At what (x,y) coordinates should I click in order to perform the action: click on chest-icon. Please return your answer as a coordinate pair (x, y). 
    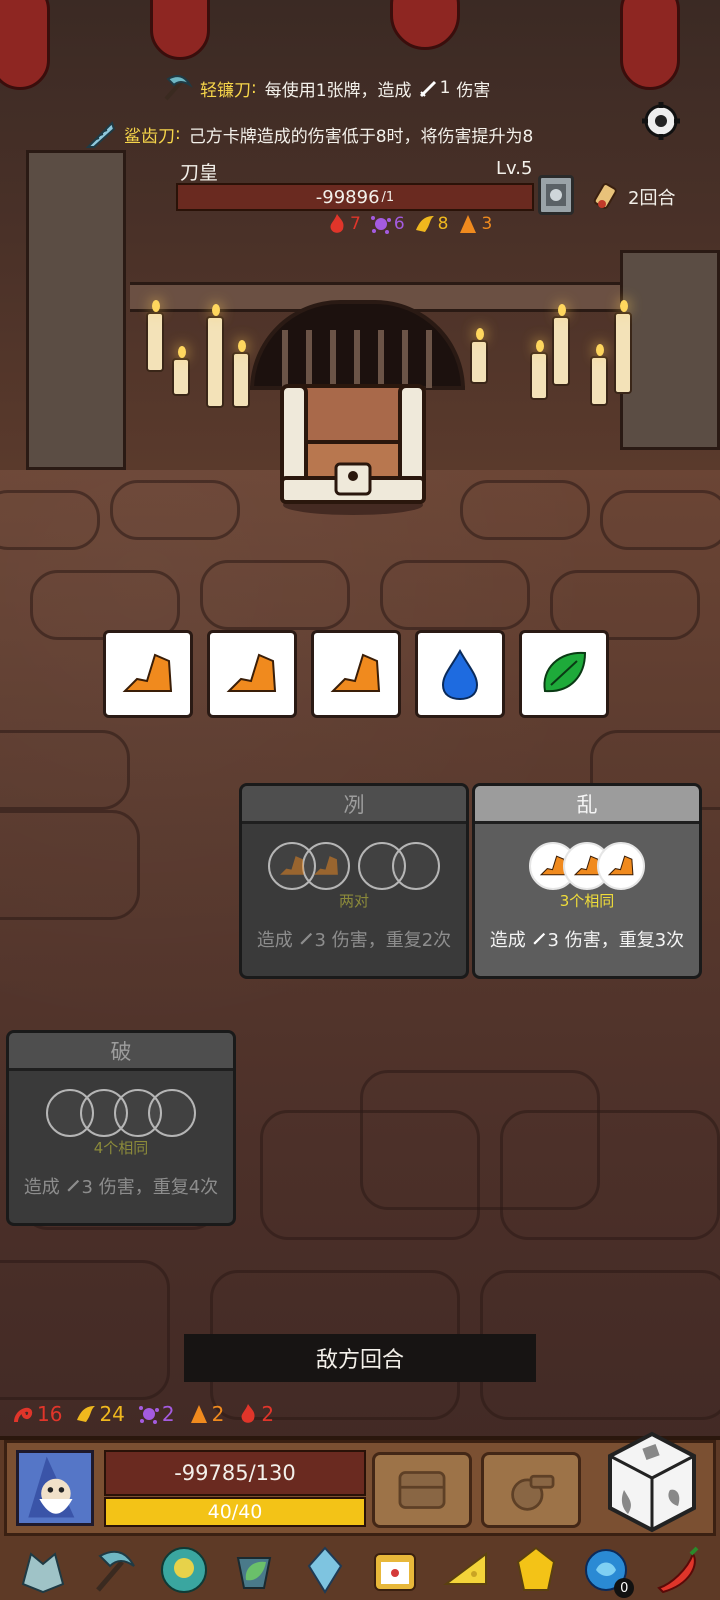
    Looking at the image, I should click on (422, 1490).